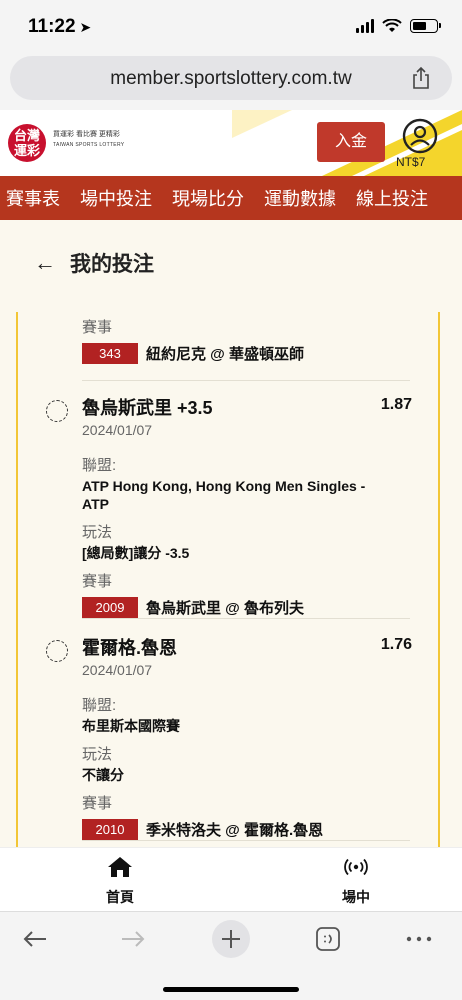  What do you see at coordinates (225, 608) in the screenshot?
I see `game-name: 魯烏斯武里 @ 魯布列夫` at bounding box center [225, 608].